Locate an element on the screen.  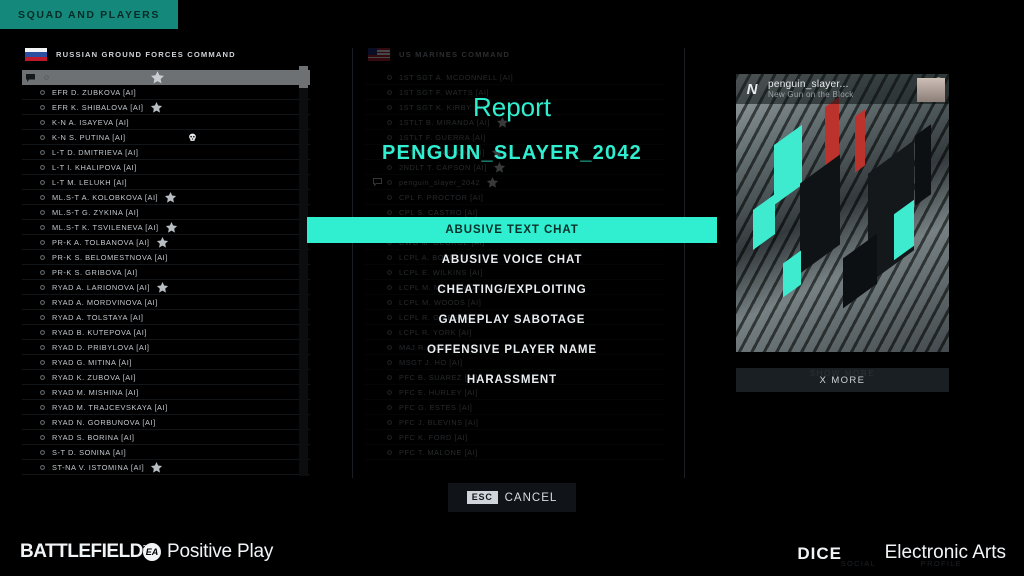
table-row: RYAD S. BORINA [AI] is located at coordinates (166, 437).